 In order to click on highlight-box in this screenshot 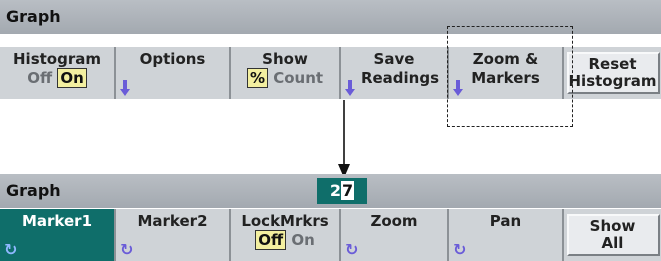, I will do `click(510, 76)`.